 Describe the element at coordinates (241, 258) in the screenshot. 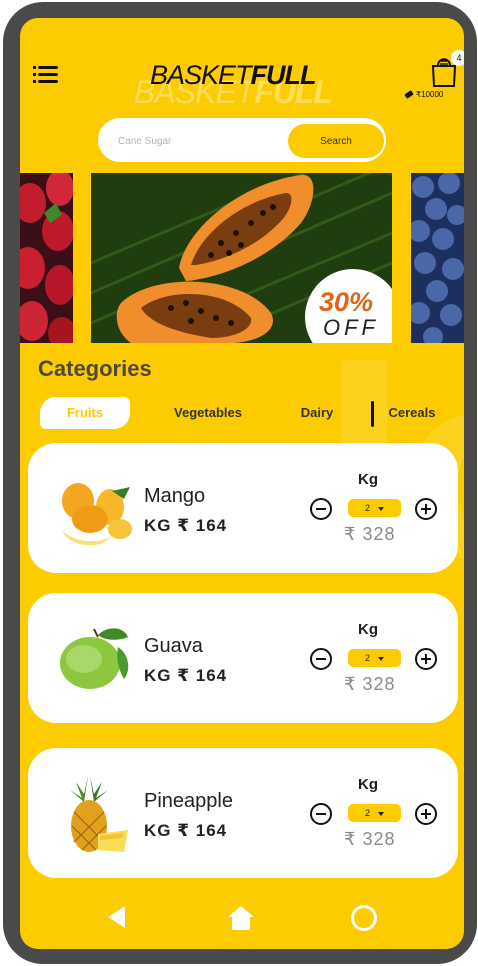

I see `banner-papaya-promo: 30% OFF` at that location.